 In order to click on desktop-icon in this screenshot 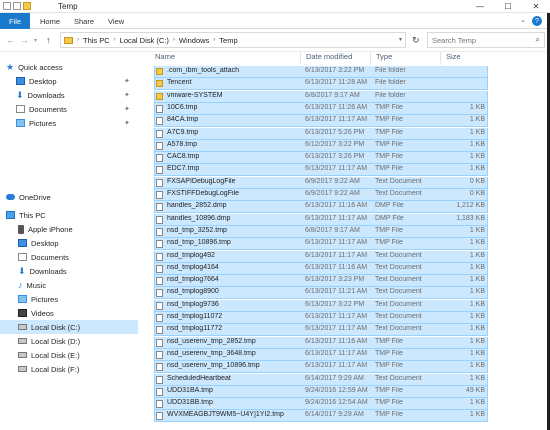, I will do `click(22, 243)`.